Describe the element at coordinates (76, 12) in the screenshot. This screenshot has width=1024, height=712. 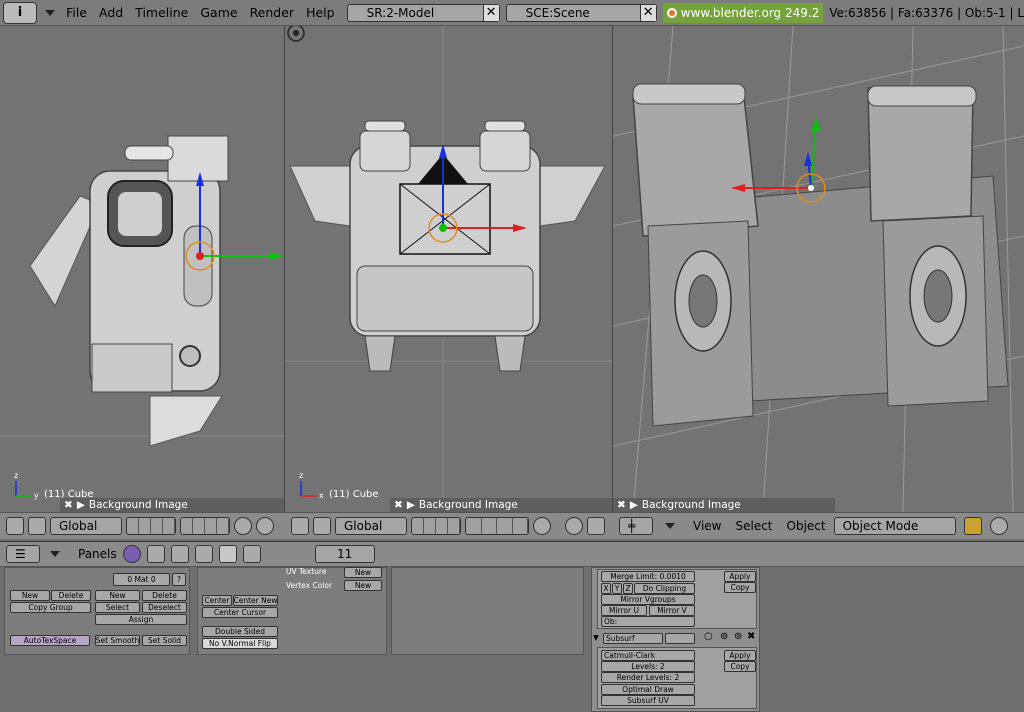
I see `menu-file: File` at that location.